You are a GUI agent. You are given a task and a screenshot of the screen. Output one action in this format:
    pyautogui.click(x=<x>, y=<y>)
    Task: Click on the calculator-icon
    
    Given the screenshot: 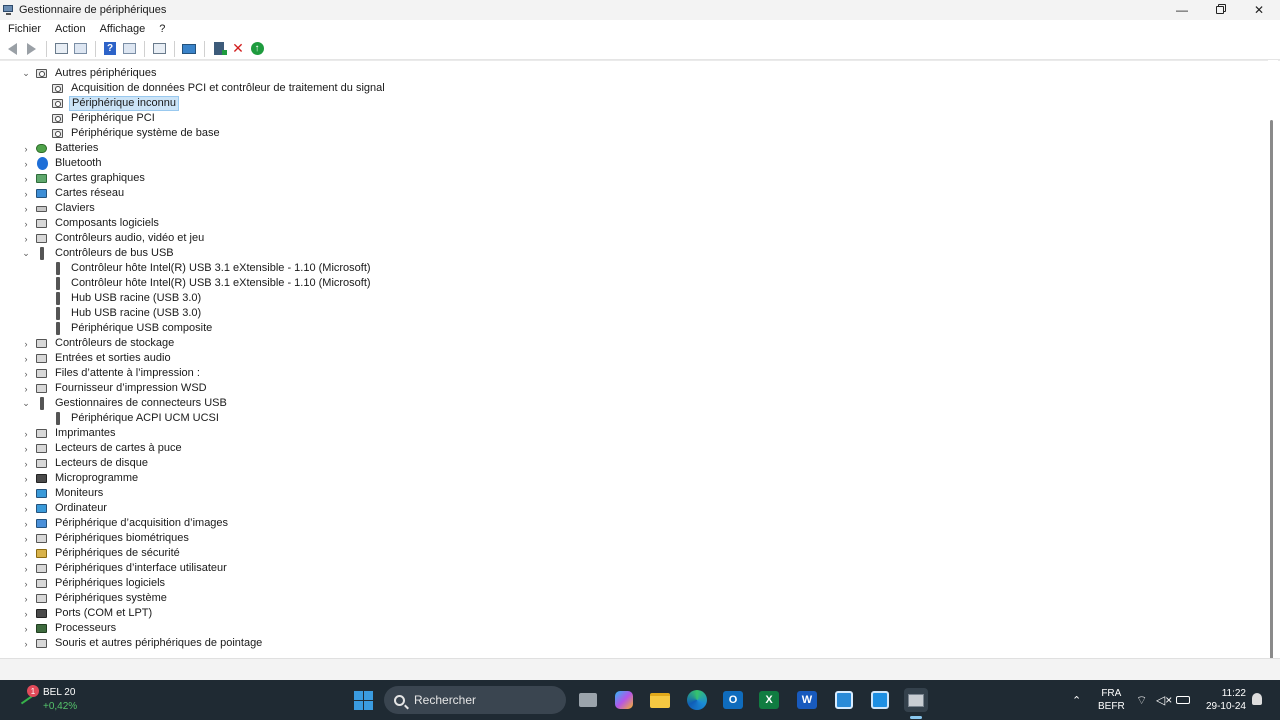 What is the action you would take?
    pyautogui.click(x=844, y=700)
    